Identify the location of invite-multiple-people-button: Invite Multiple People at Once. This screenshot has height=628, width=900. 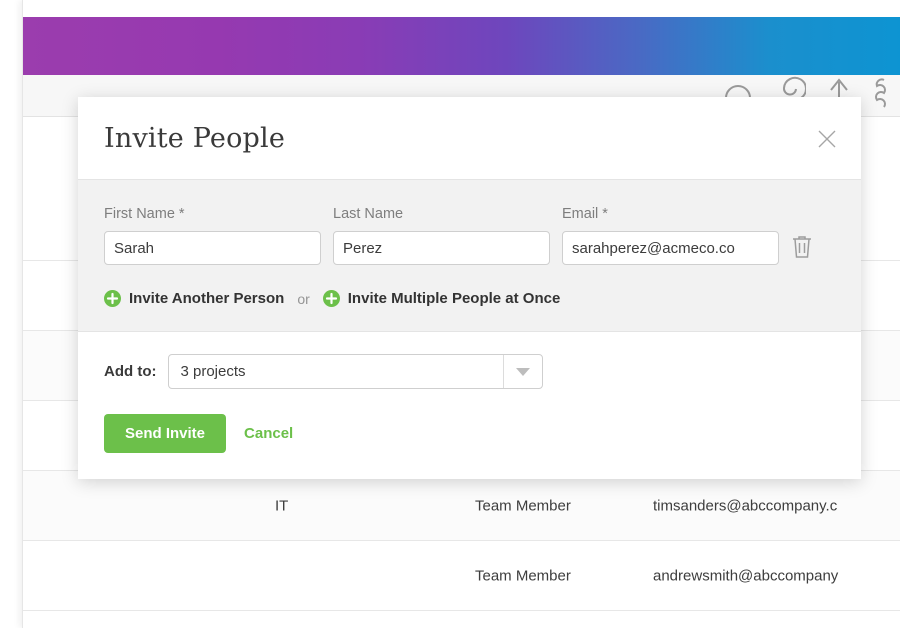
(441, 298).